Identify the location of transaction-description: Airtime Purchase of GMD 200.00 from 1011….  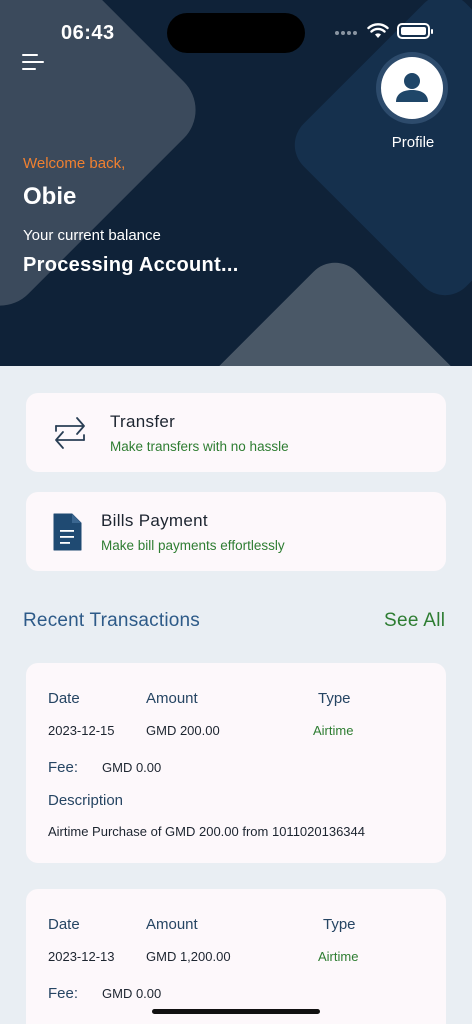
(206, 831).